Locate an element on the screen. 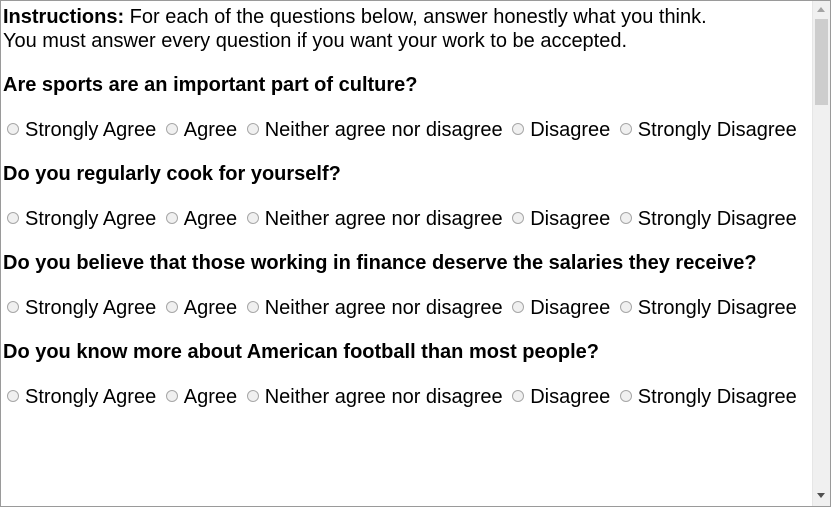  q4-strongly-agree-label: Strongly Agree is located at coordinates (91, 397).